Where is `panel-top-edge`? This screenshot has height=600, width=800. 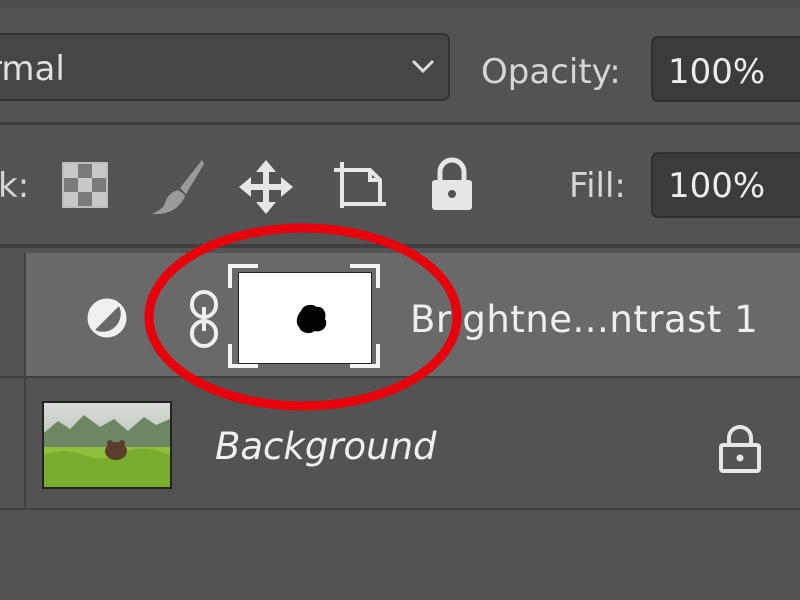 panel-top-edge is located at coordinates (400, 4).